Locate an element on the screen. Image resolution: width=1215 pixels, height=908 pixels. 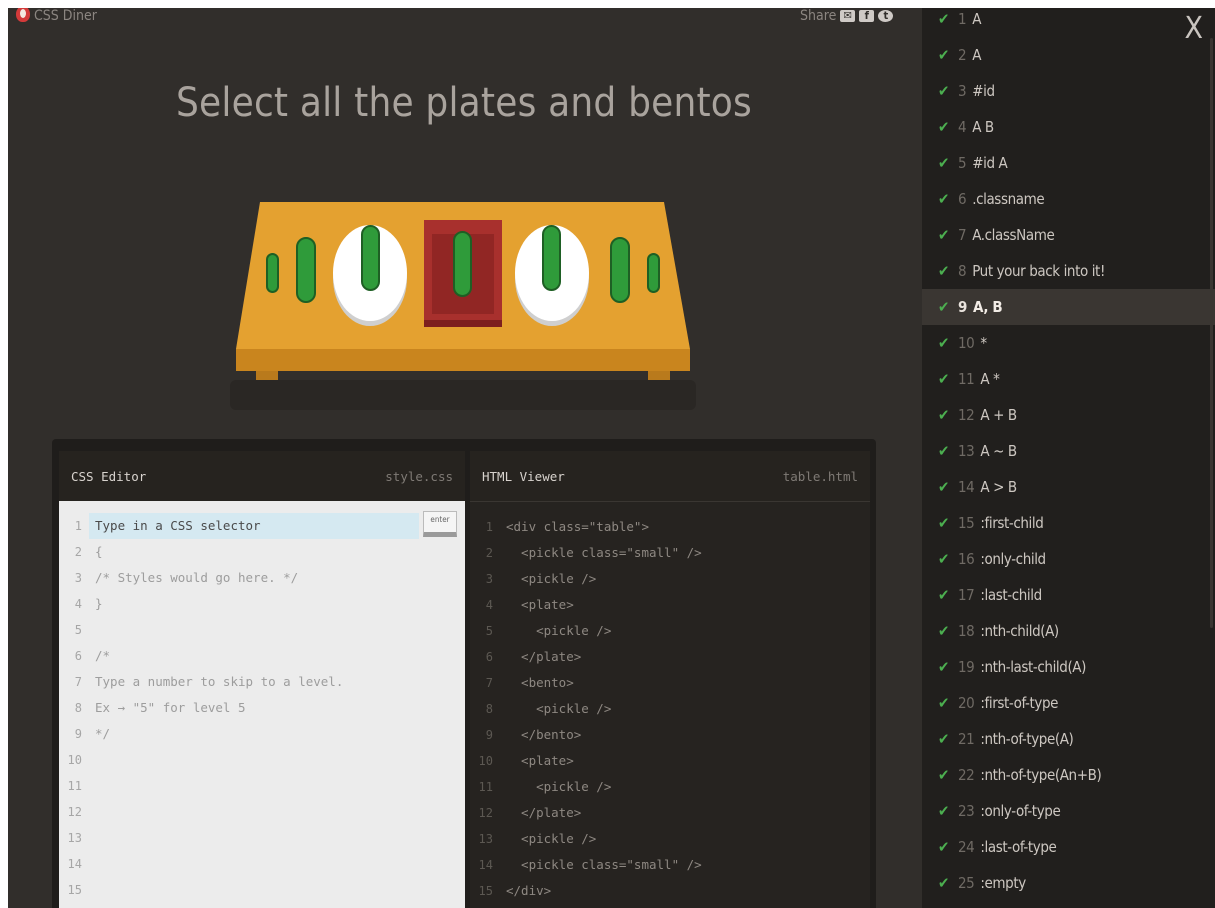
level-number: 22 is located at coordinates (966, 775).